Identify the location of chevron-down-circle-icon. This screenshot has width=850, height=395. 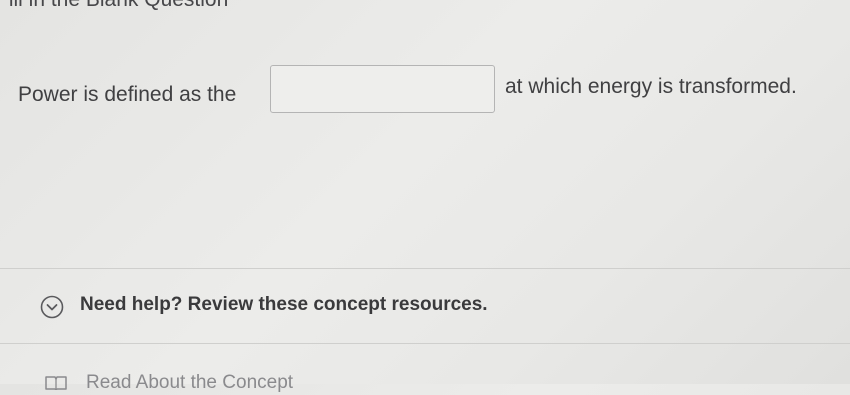
(52, 307).